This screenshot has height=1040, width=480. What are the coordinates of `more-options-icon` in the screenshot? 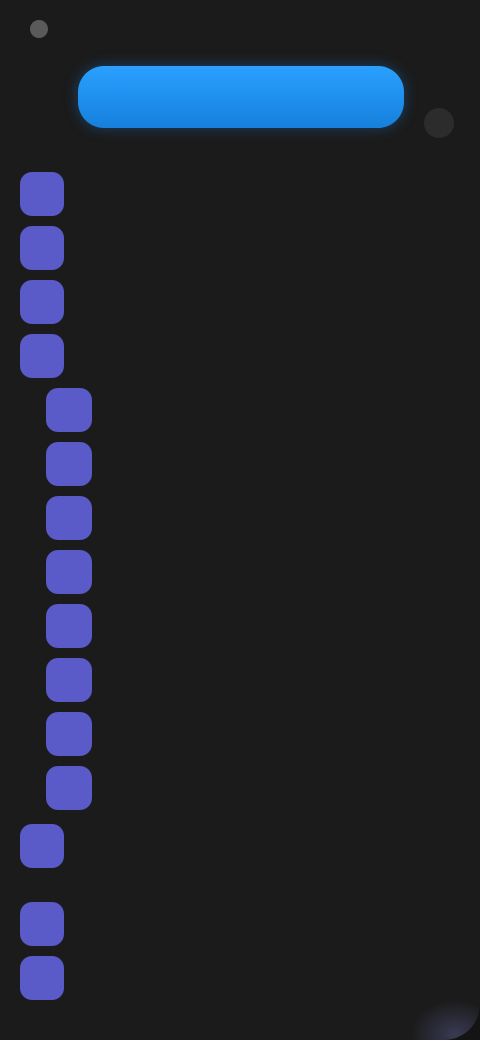 It's located at (439, 123).